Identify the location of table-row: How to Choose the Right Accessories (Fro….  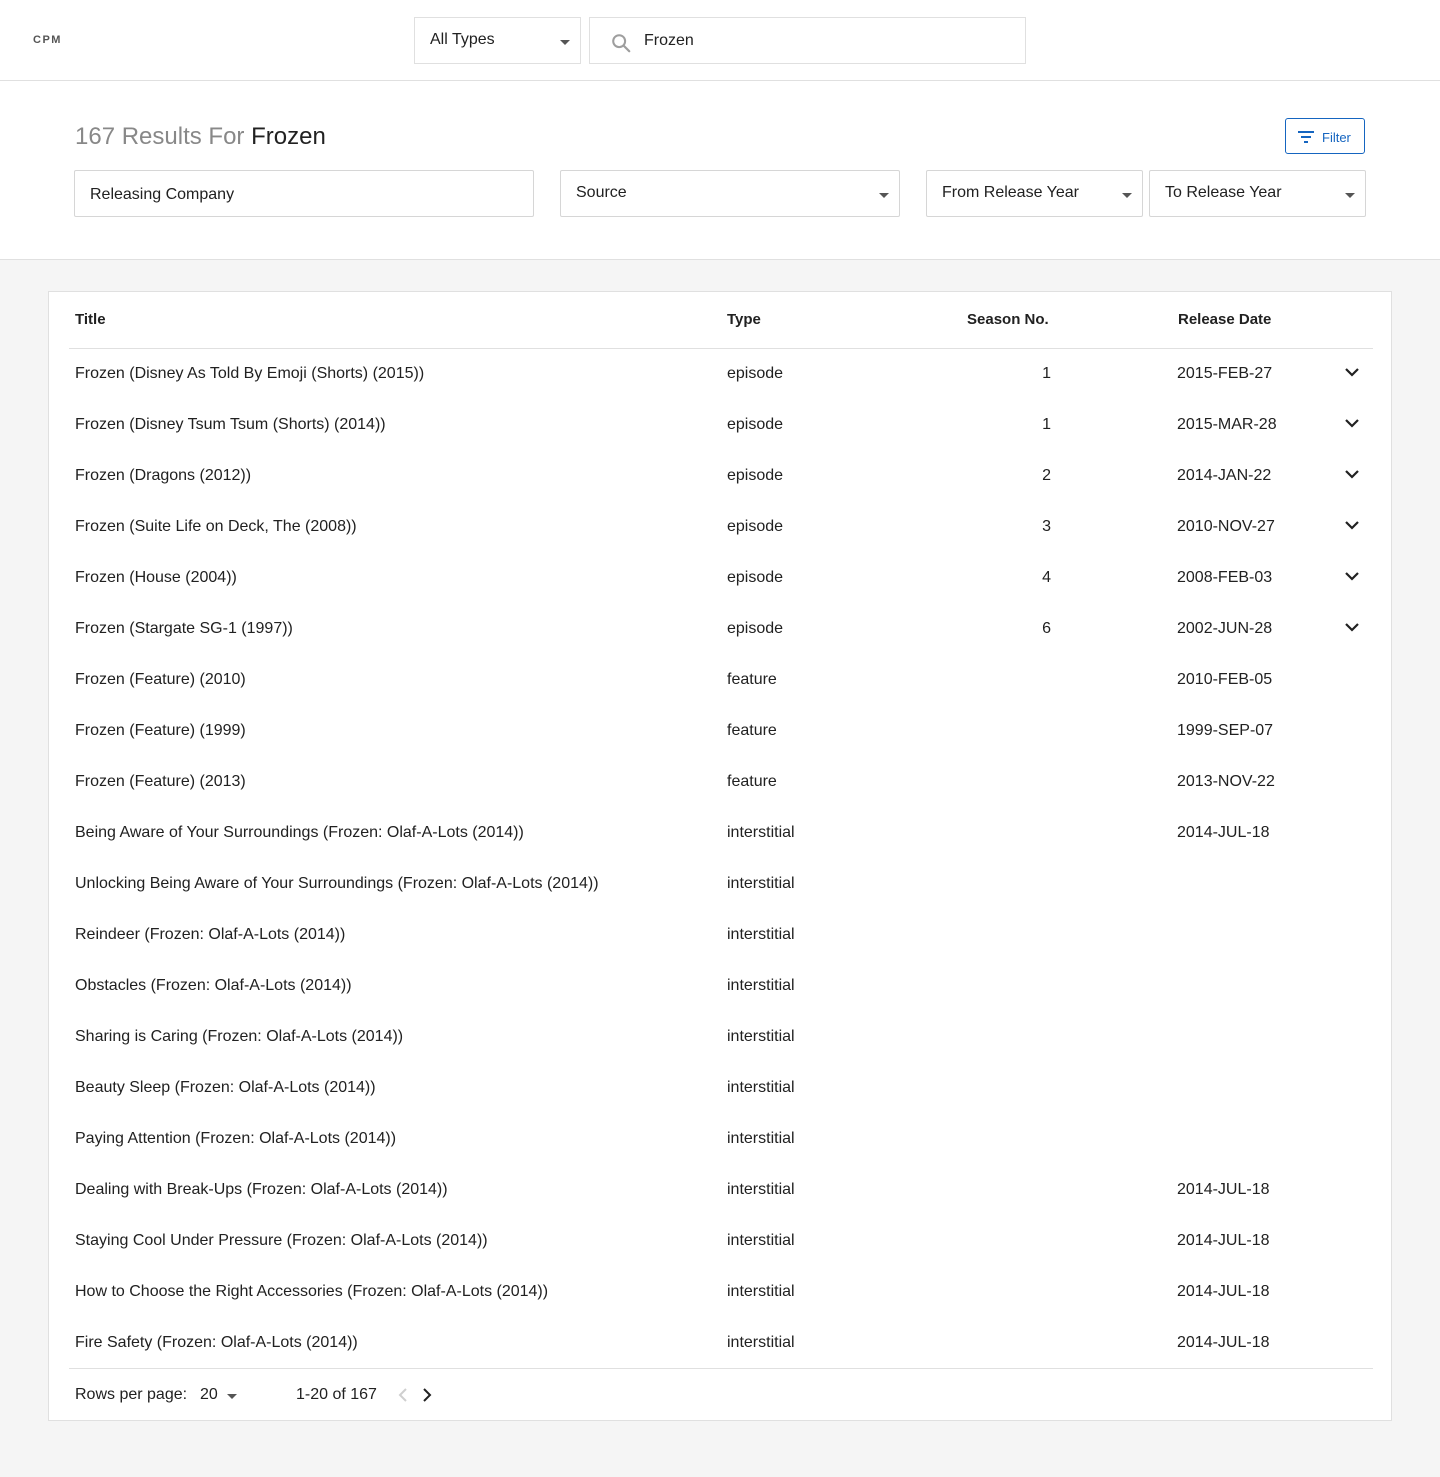
(721, 1292).